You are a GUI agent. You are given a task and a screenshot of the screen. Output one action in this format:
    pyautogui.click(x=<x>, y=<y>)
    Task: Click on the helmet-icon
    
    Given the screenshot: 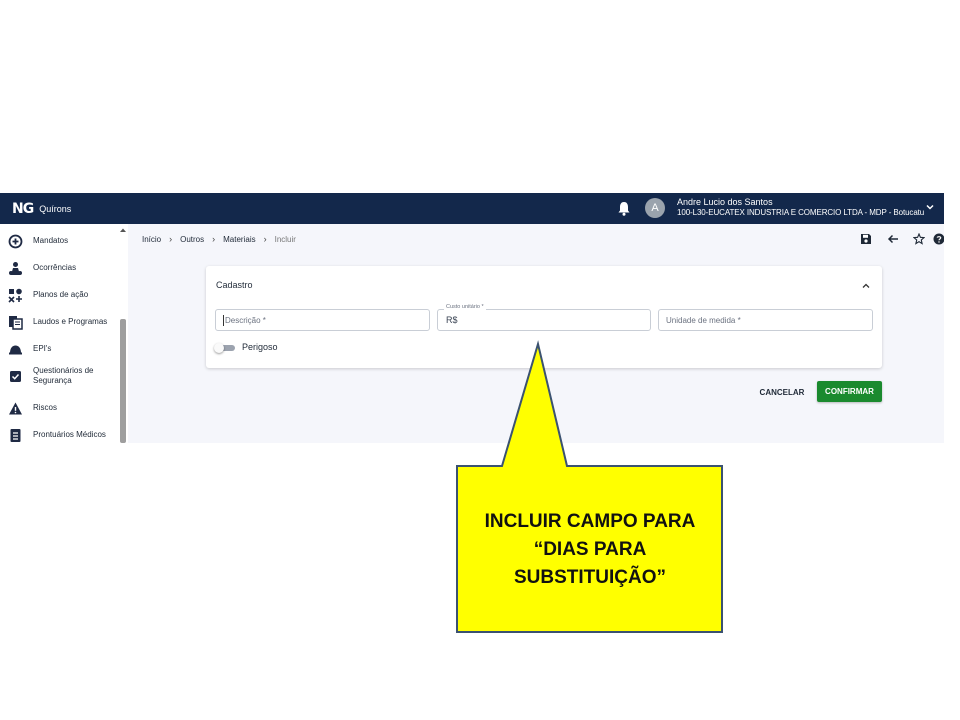 What is the action you would take?
    pyautogui.click(x=15, y=349)
    